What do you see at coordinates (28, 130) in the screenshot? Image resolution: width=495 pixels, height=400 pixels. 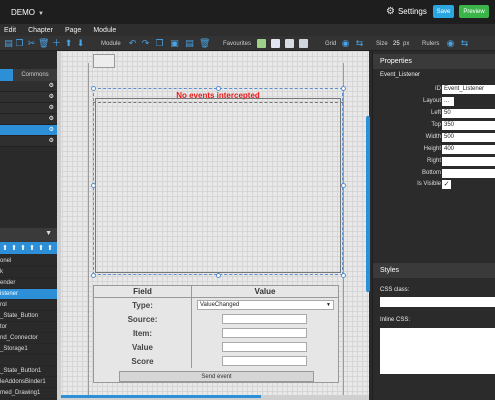 I see `page-row-selected: ⚙` at bounding box center [28, 130].